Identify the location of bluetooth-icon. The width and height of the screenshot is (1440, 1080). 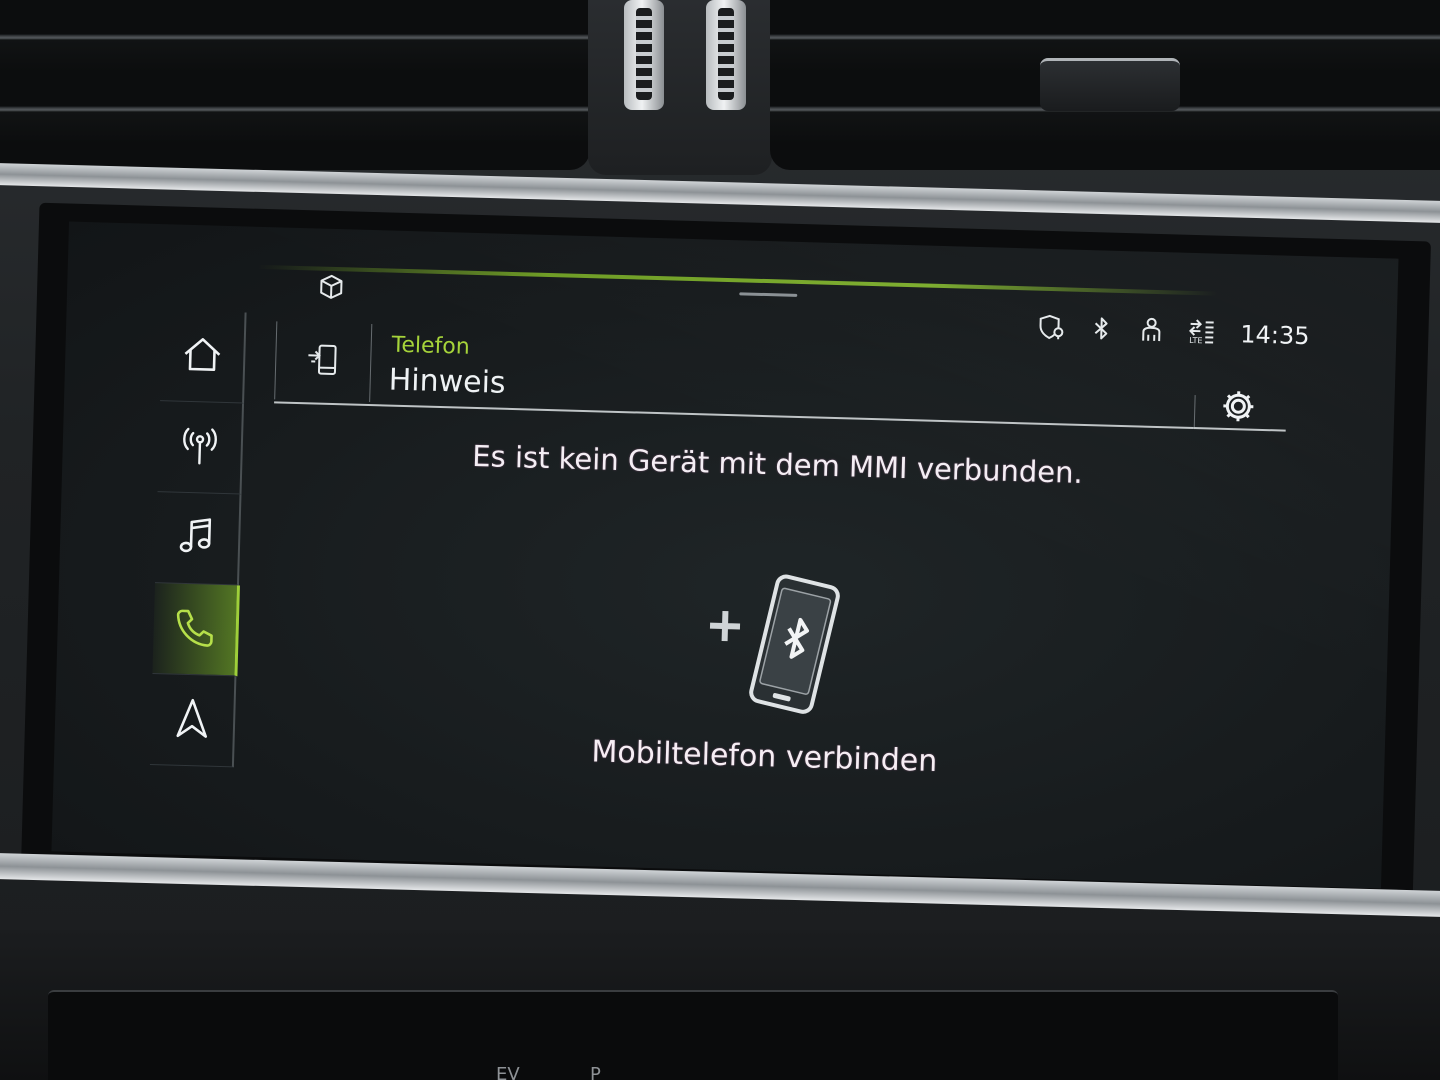
(1101, 330).